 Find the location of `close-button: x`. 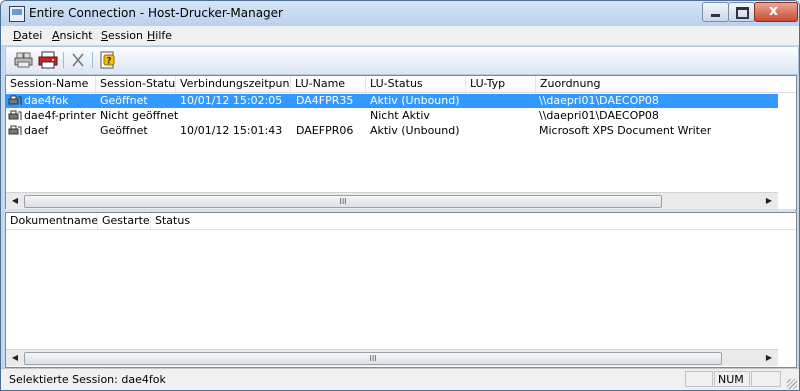

close-button: x is located at coordinates (776, 12).